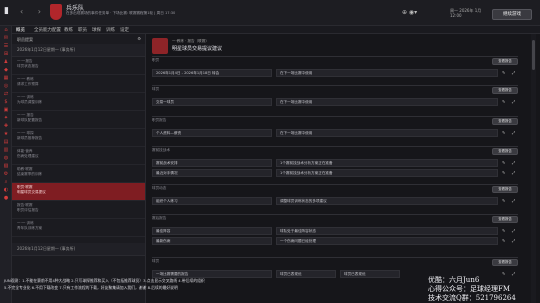  Describe the element at coordinates (472, 298) in the screenshot. I see `caption-right-3: 技术交流Q群：521796264` at that location.